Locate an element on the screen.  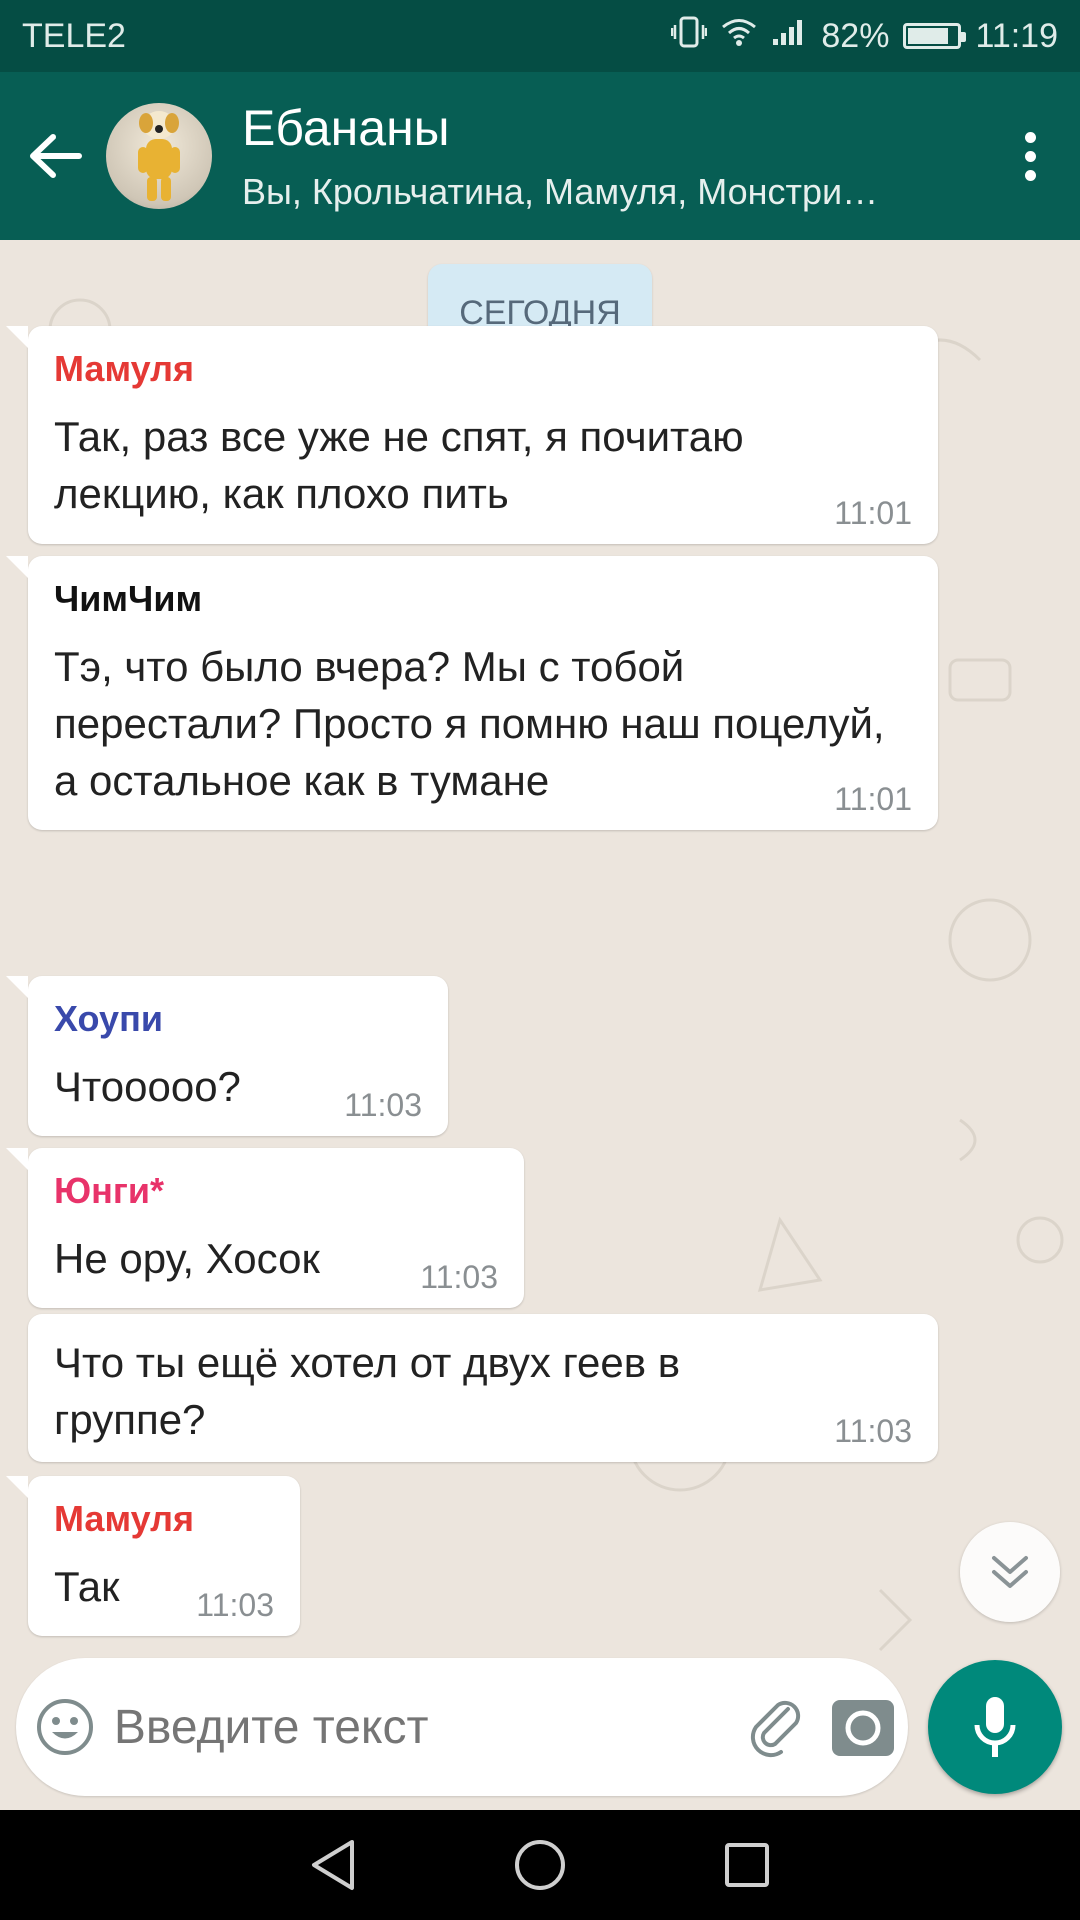
status-icons: 82% 11:19 is located at coordinates (864, 36).